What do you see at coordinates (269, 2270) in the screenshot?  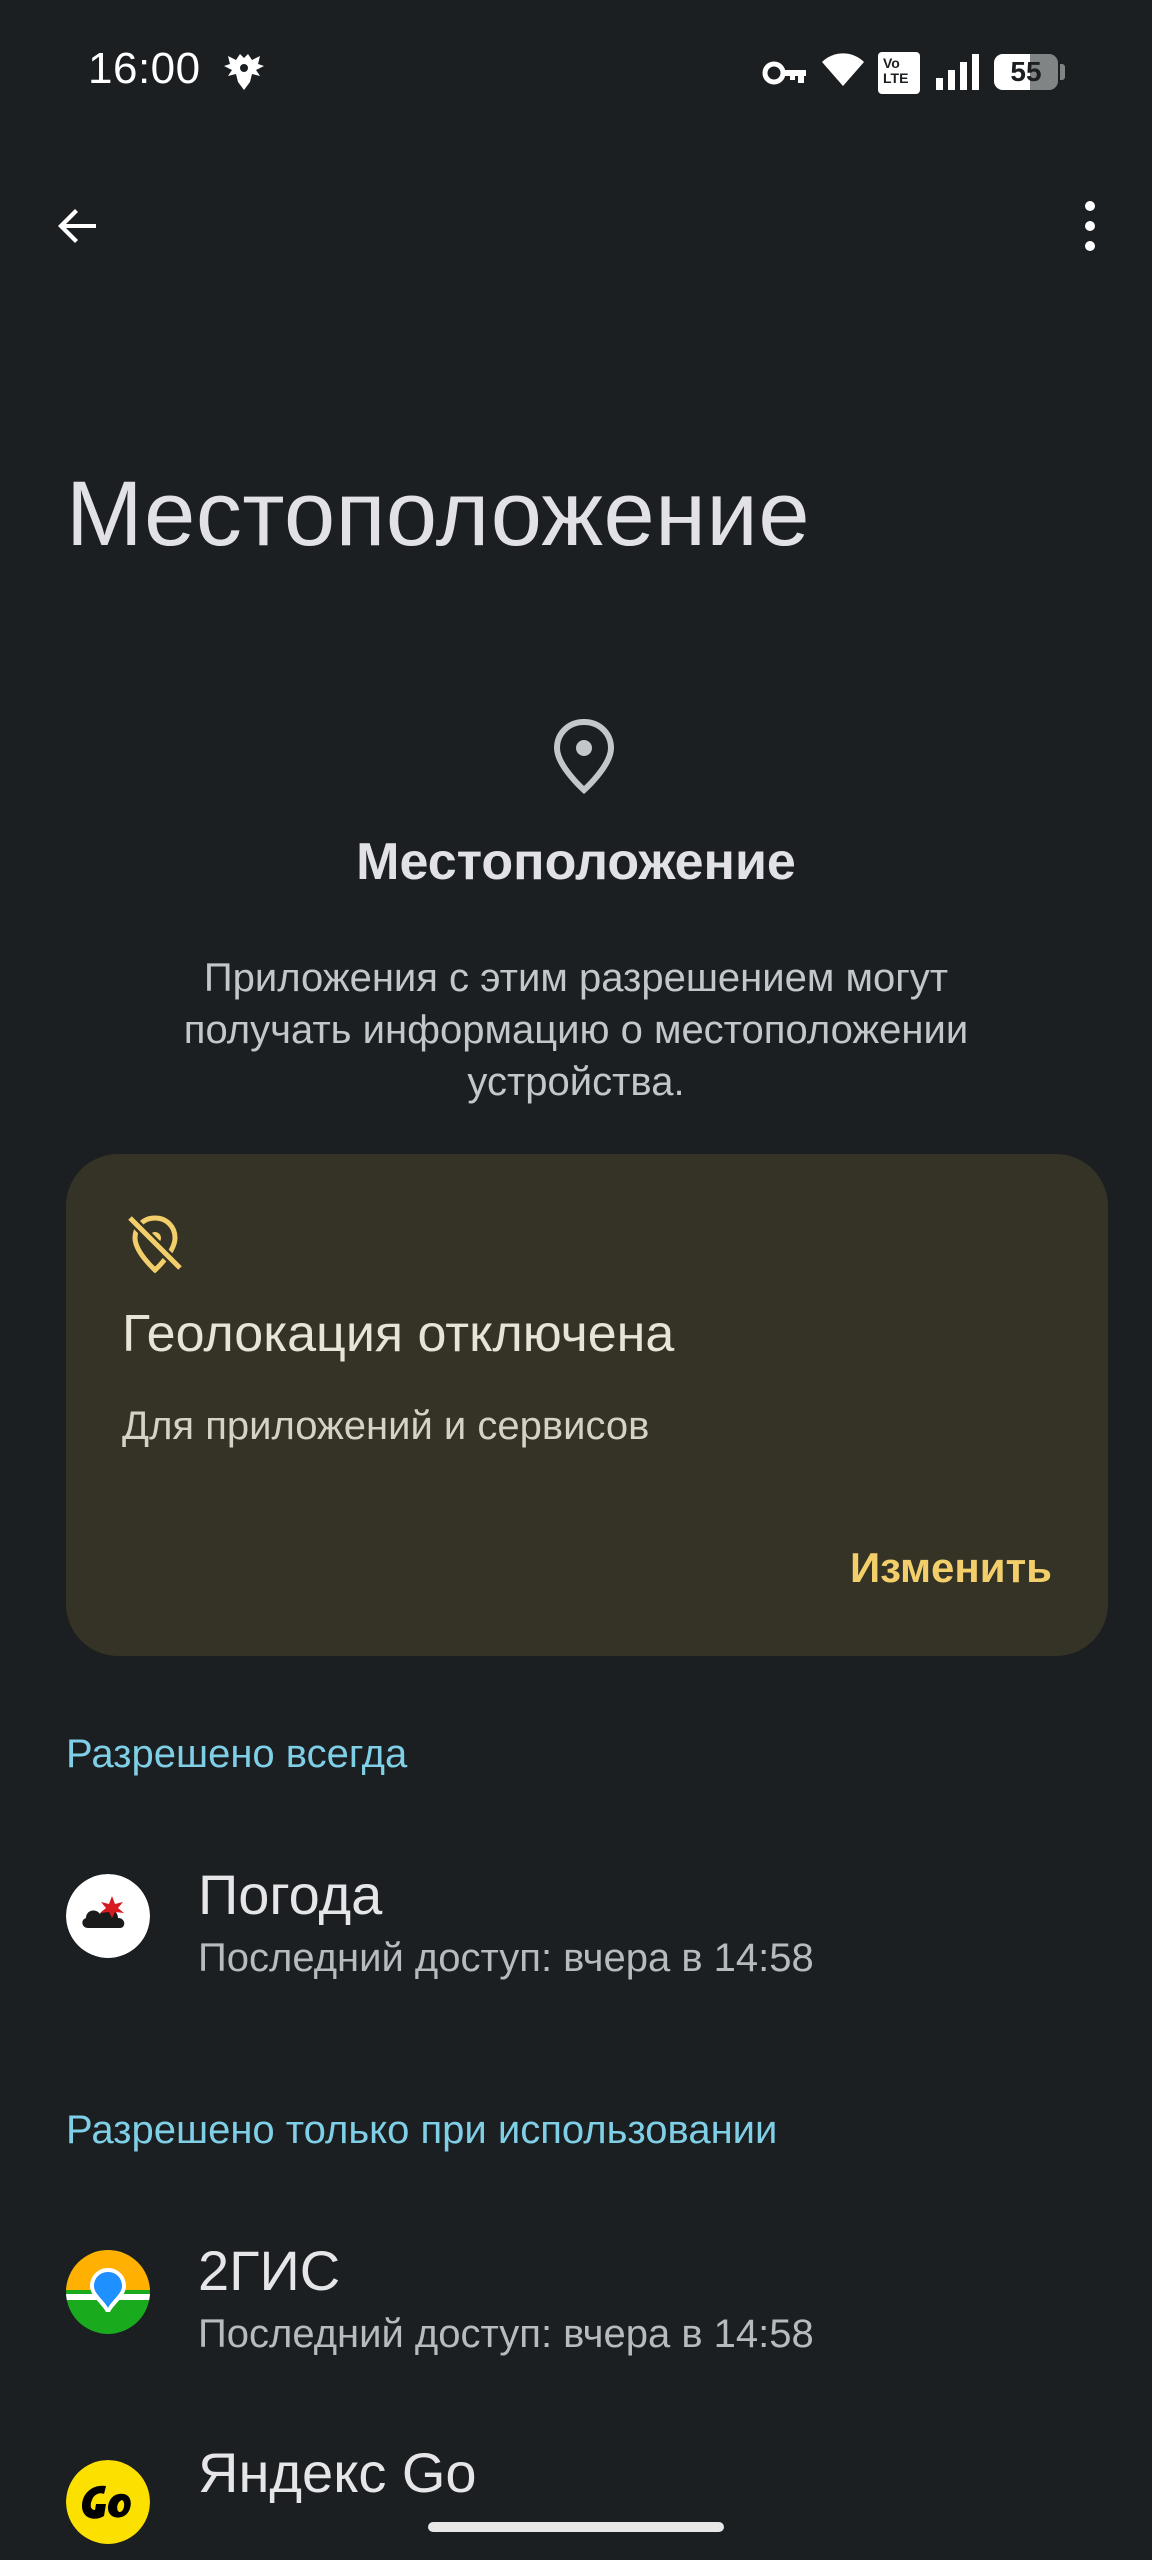 I see `app-name: 2ГИС` at bounding box center [269, 2270].